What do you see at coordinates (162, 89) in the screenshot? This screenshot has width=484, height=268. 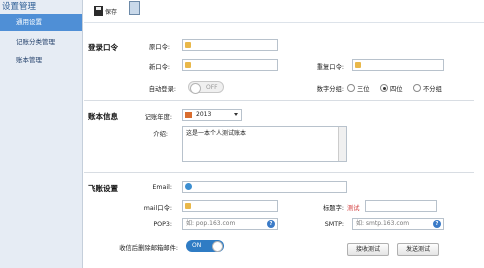 I see `auto-login-label: 自动登录:` at bounding box center [162, 89].